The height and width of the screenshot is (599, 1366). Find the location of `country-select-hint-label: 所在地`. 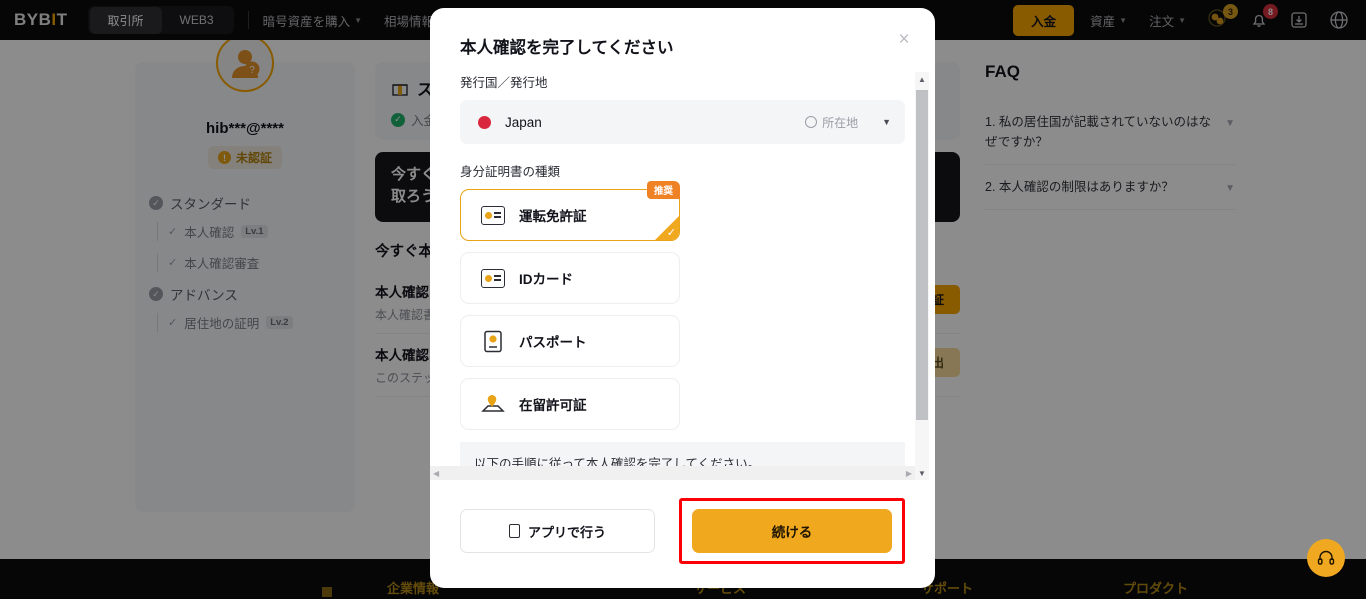

country-select-hint-label: 所在地 is located at coordinates (840, 122).